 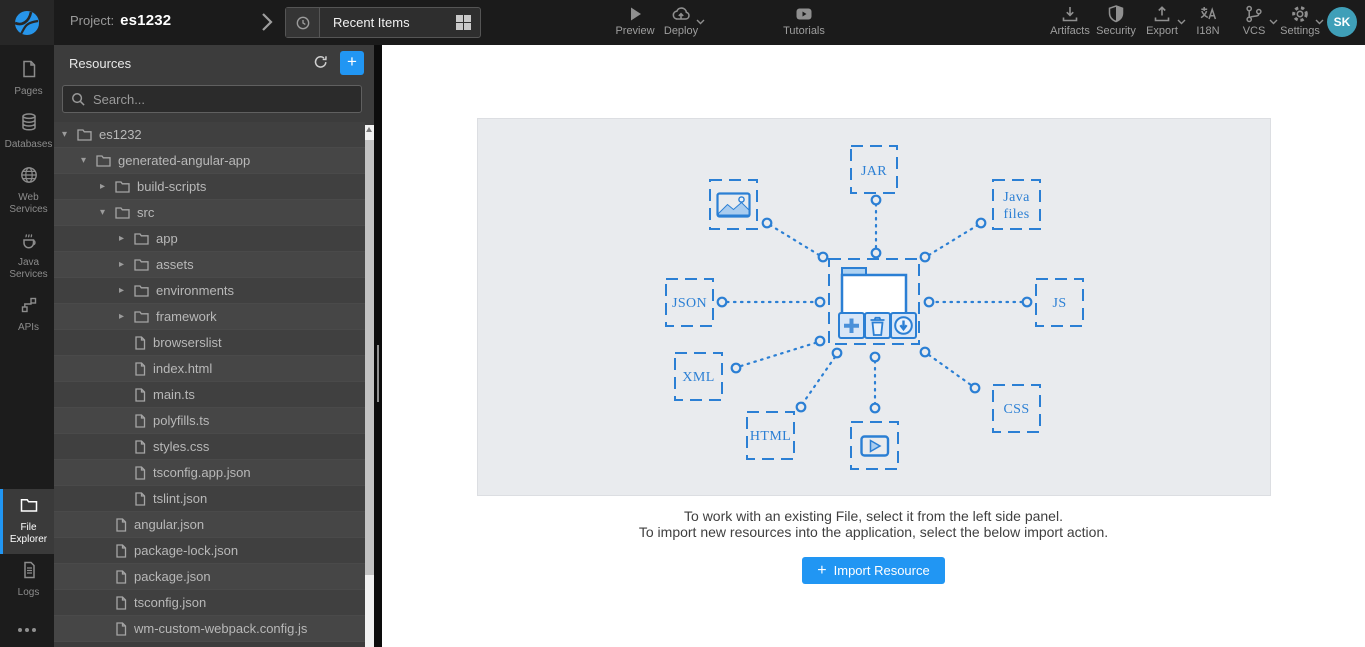 I want to click on tree-item: polyfills.ts, so click(x=209, y=421).